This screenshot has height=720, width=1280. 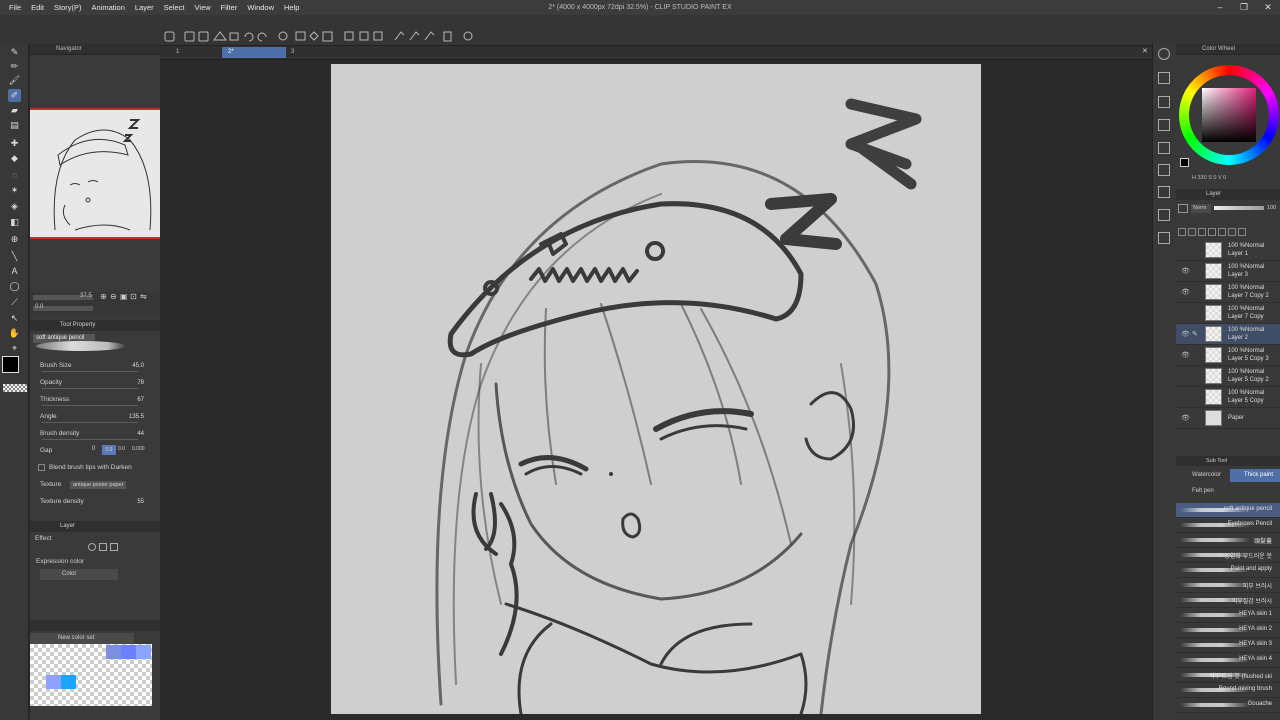 What do you see at coordinates (1192, 232) in the screenshot?
I see `new-folder-icon` at bounding box center [1192, 232].